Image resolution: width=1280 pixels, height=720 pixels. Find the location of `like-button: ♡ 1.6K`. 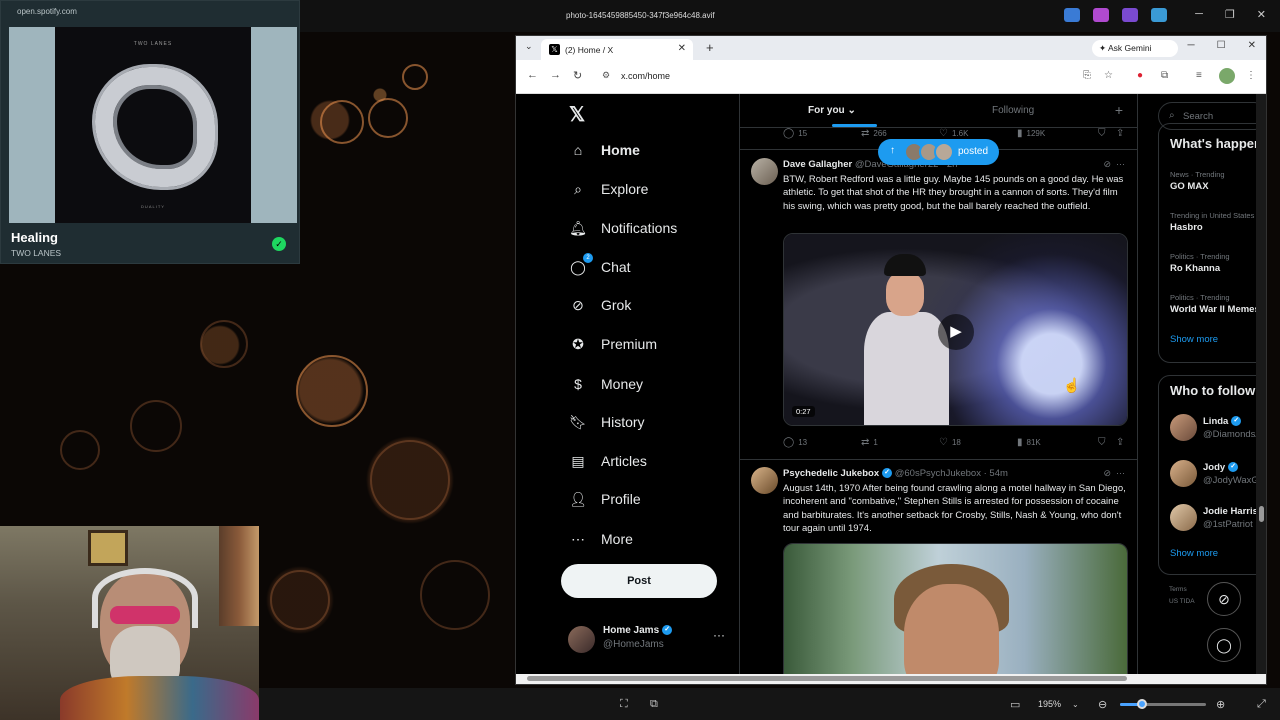

like-button: ♡ 1.6K is located at coordinates (953, 133).